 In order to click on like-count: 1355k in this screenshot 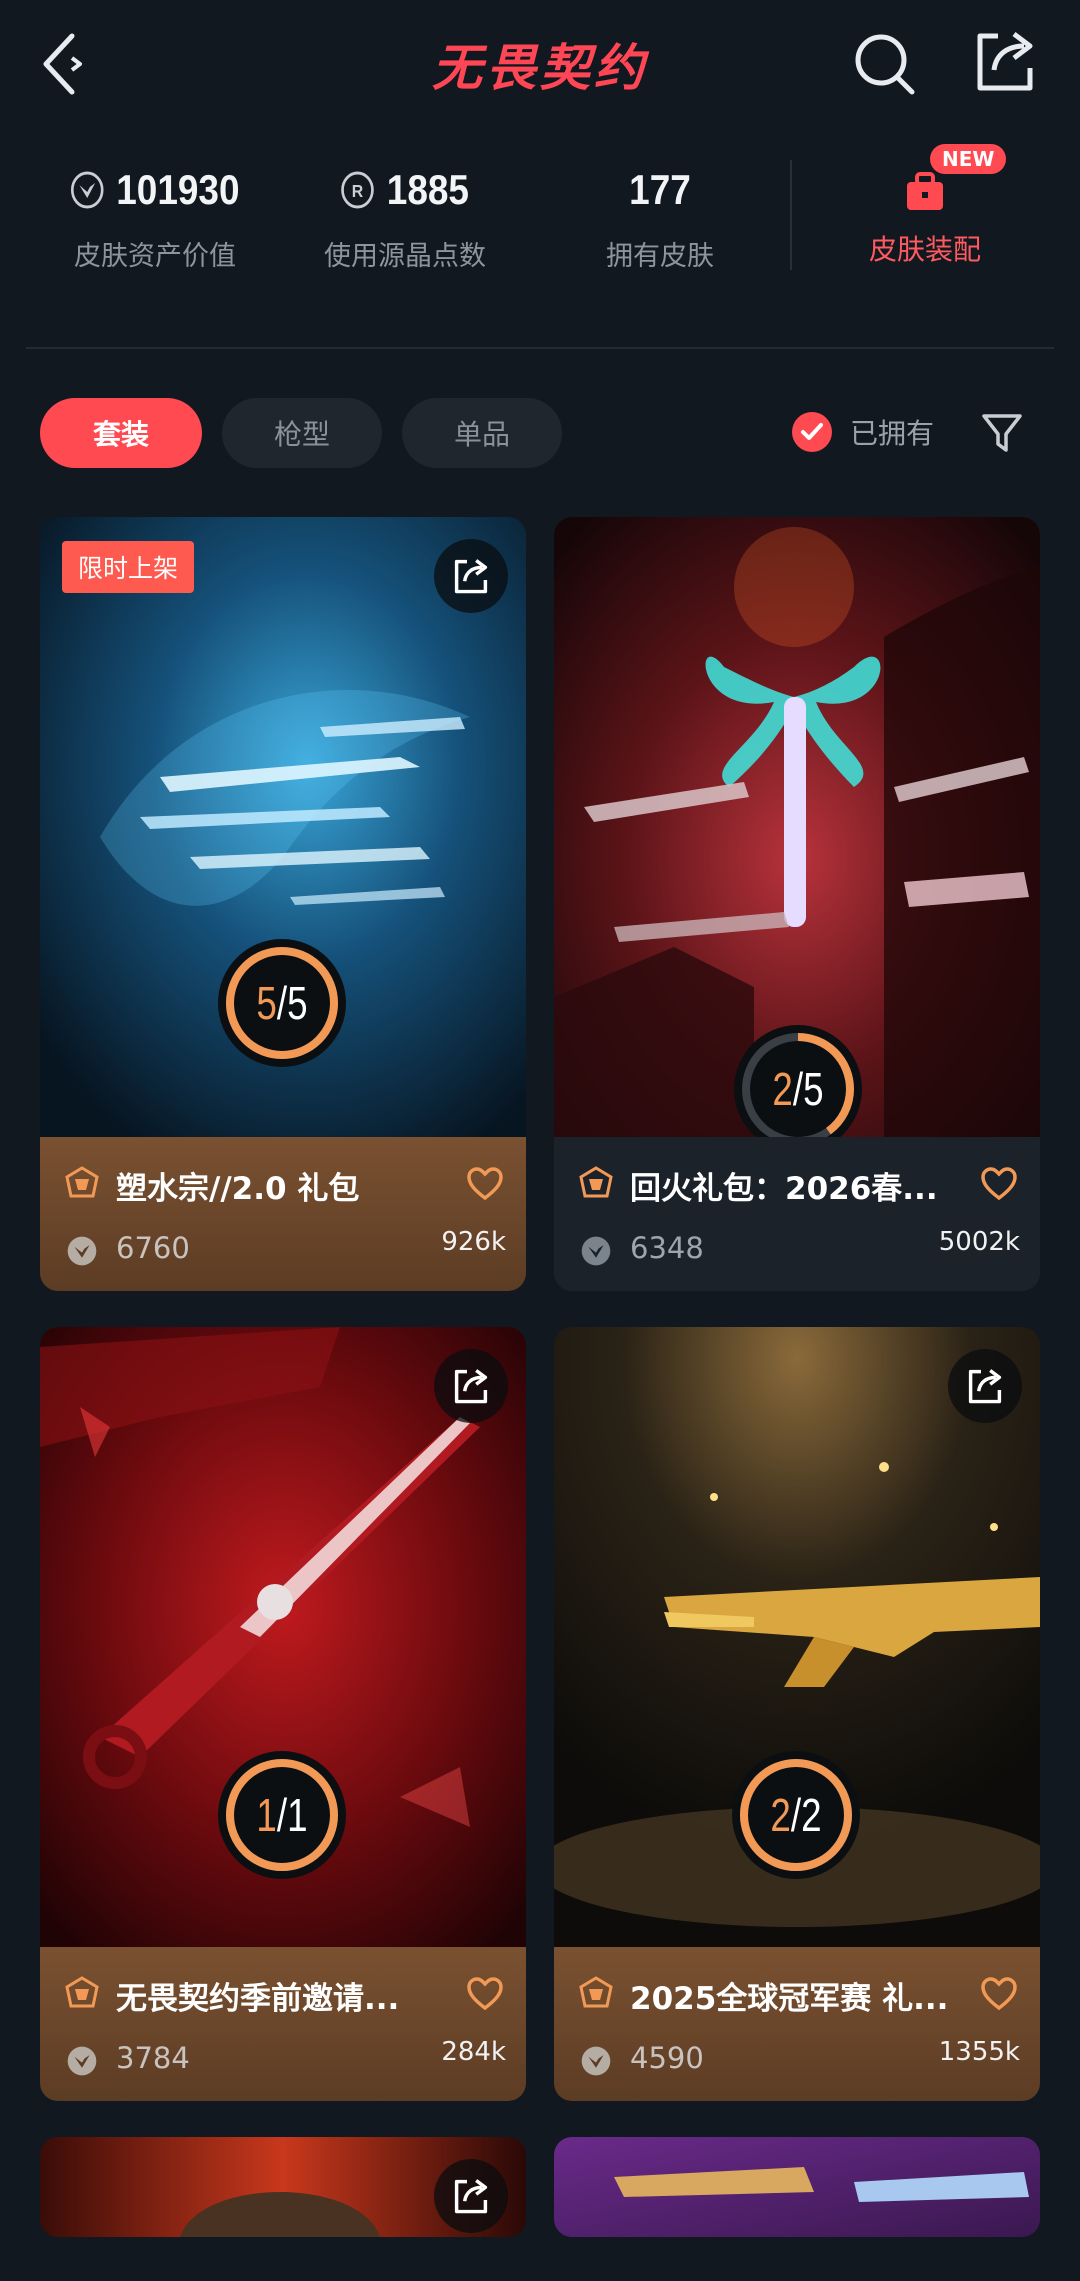, I will do `click(979, 2052)`.